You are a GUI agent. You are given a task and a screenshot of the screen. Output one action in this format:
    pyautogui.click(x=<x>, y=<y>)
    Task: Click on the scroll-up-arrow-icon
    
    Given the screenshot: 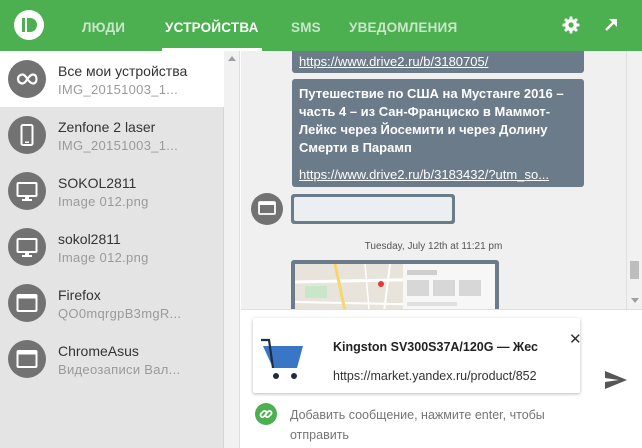 What is the action you would take?
    pyautogui.click(x=232, y=58)
    